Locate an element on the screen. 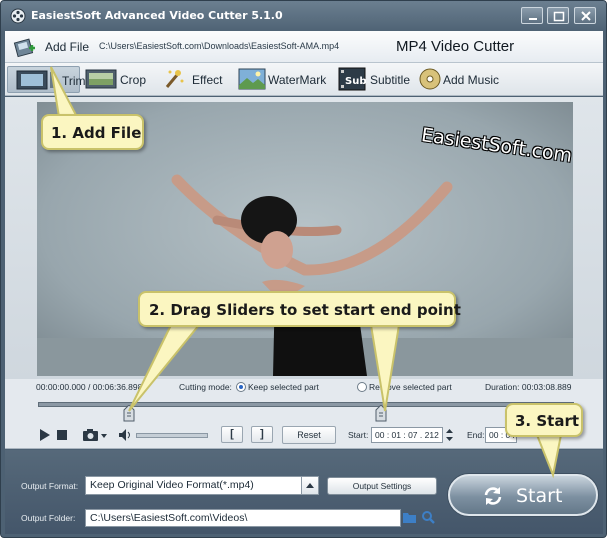  tab-add-music: Add Music is located at coordinates (471, 80).